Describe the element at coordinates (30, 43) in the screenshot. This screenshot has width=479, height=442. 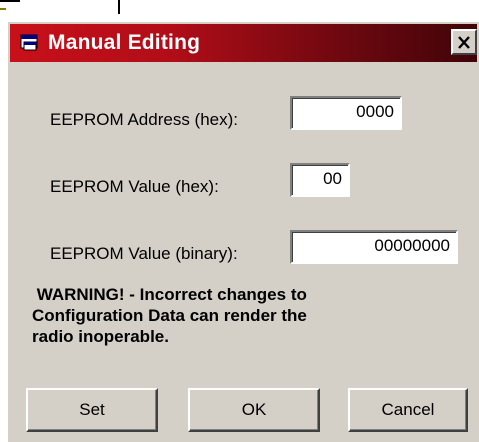
I see `window-icon` at that location.